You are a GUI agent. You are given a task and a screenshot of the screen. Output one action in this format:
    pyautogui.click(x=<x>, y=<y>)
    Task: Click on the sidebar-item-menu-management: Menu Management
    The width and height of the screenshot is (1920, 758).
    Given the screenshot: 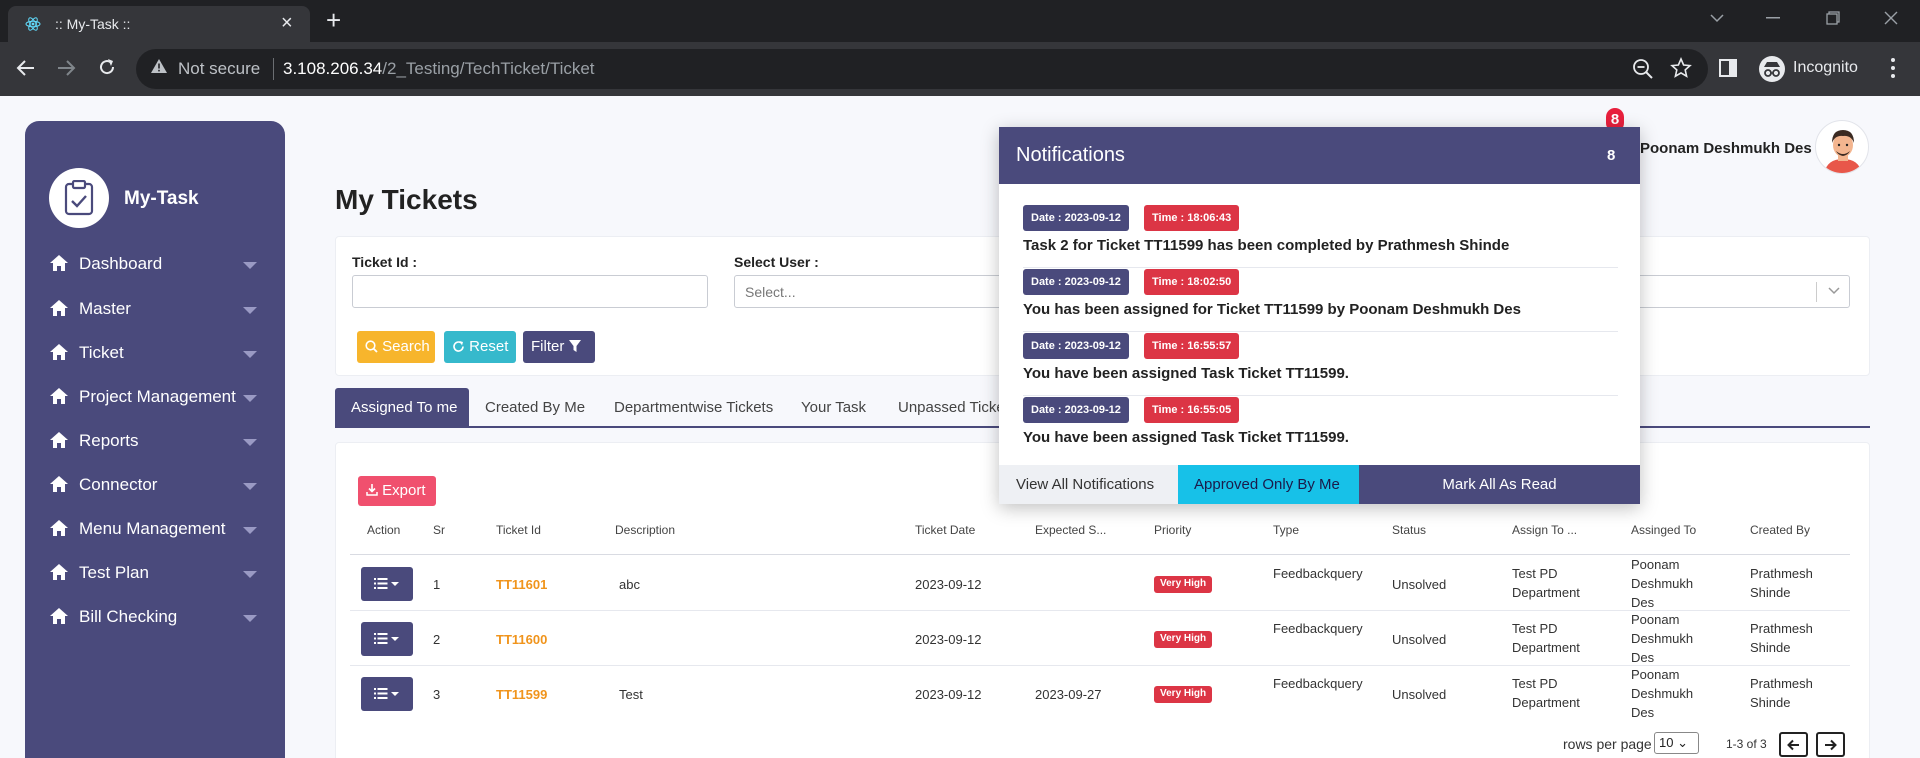 What is the action you would take?
    pyautogui.click(x=155, y=529)
    